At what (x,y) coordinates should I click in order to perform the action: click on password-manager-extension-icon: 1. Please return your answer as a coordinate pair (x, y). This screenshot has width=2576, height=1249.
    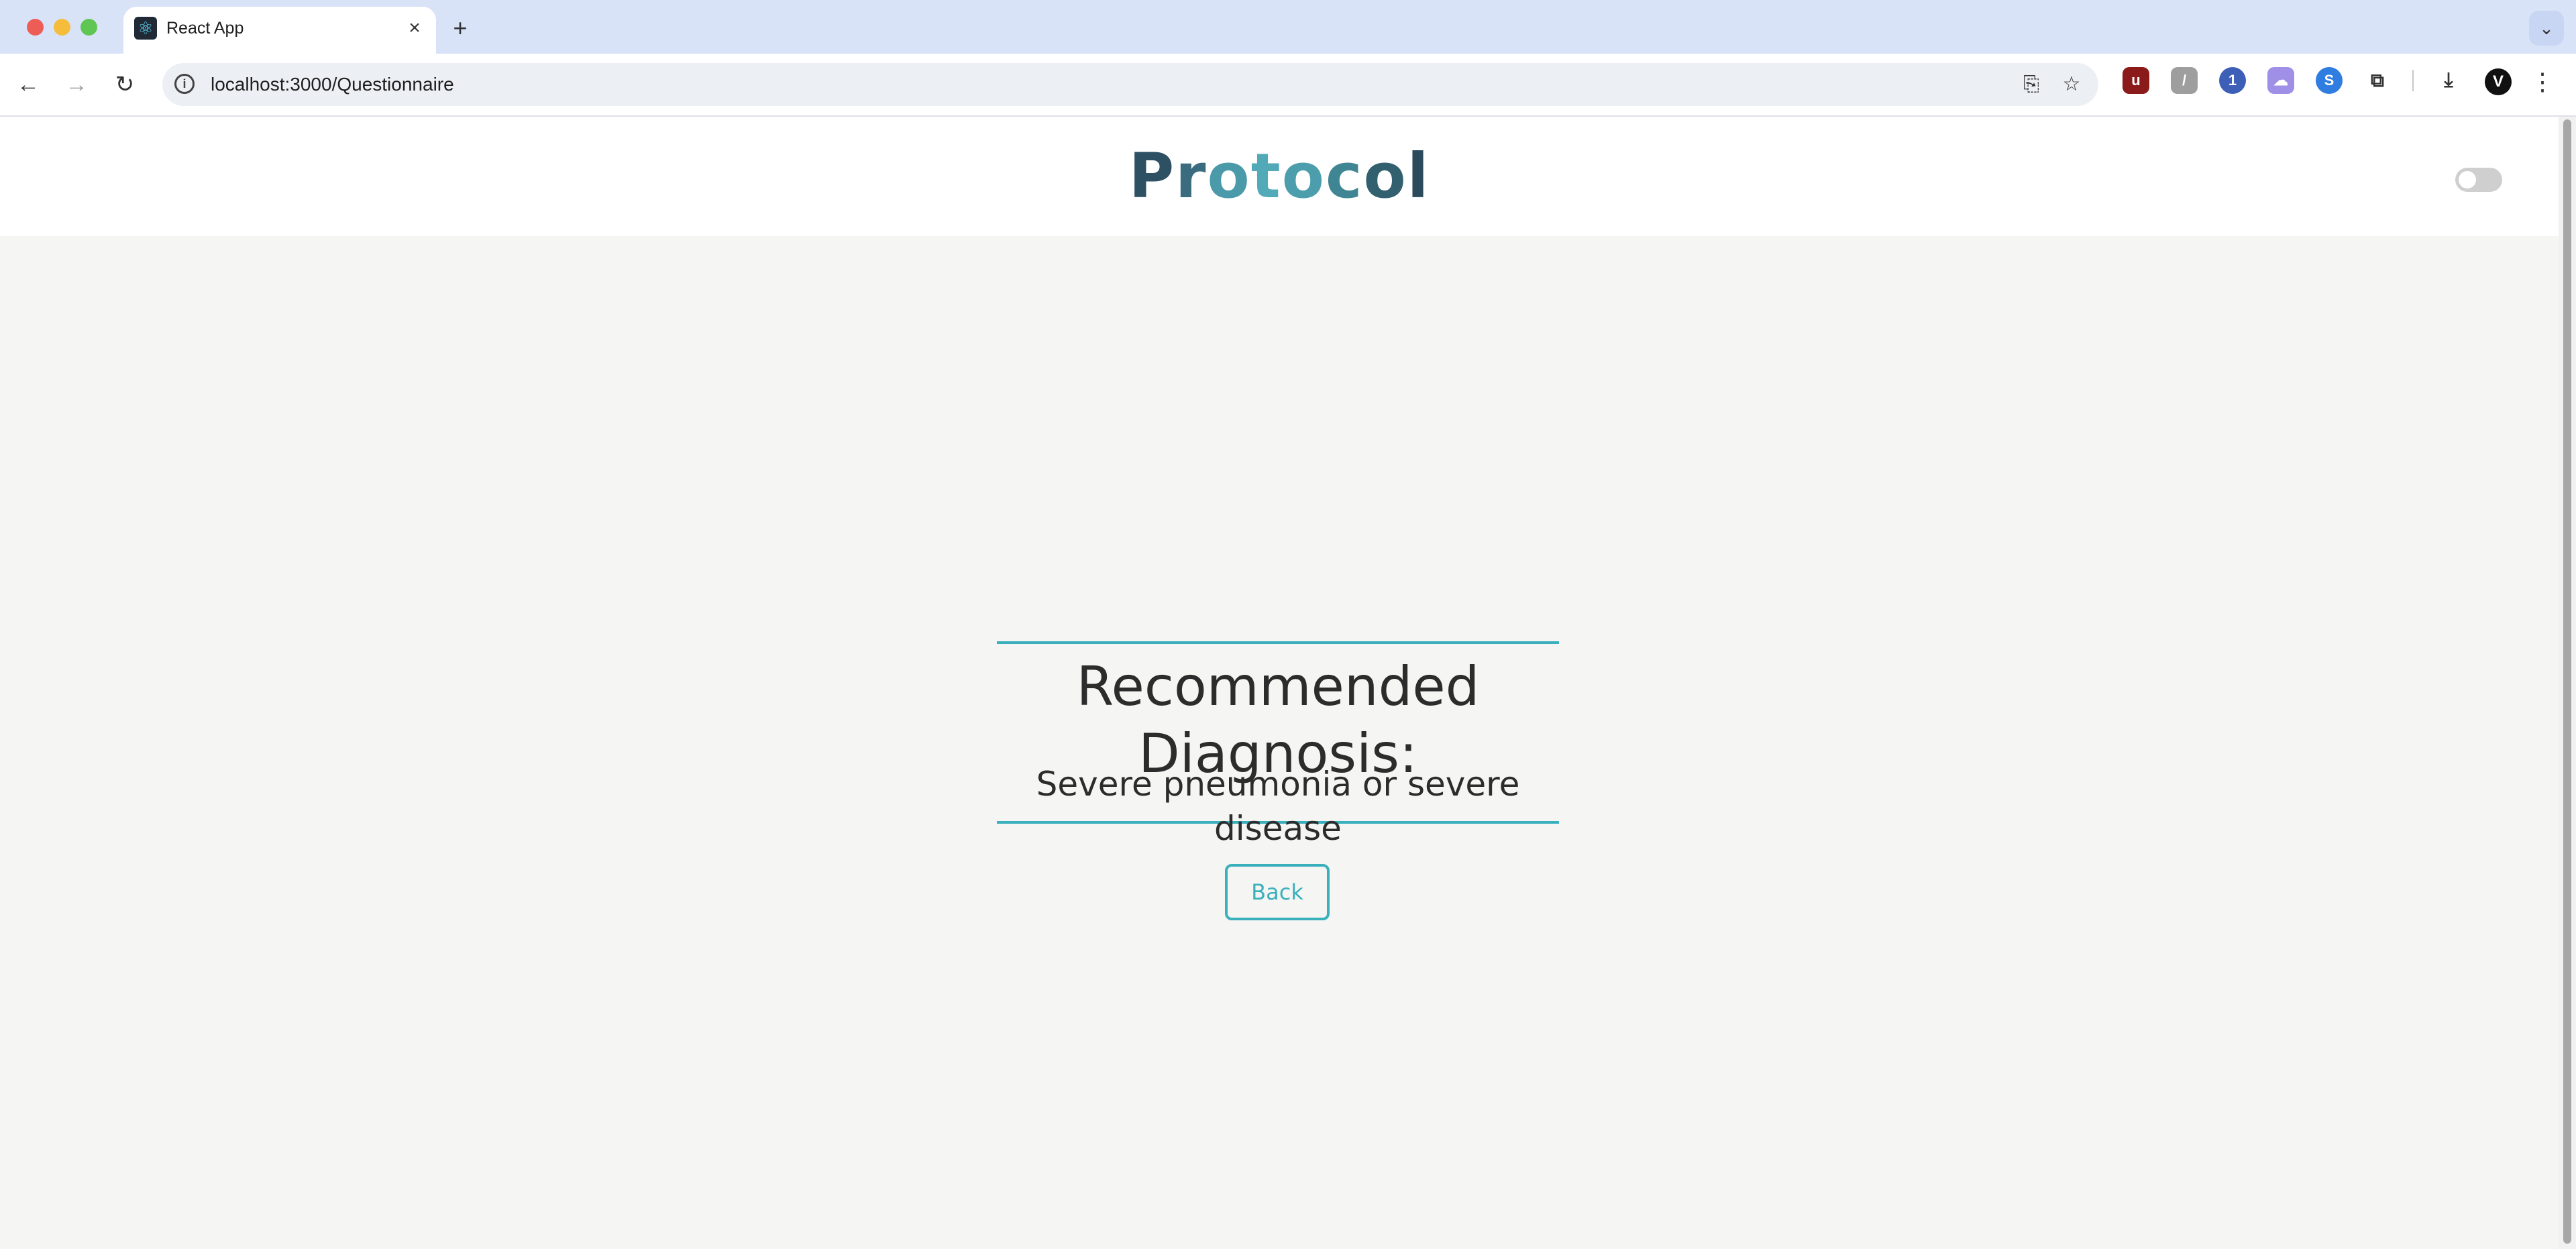
    Looking at the image, I should click on (2232, 80).